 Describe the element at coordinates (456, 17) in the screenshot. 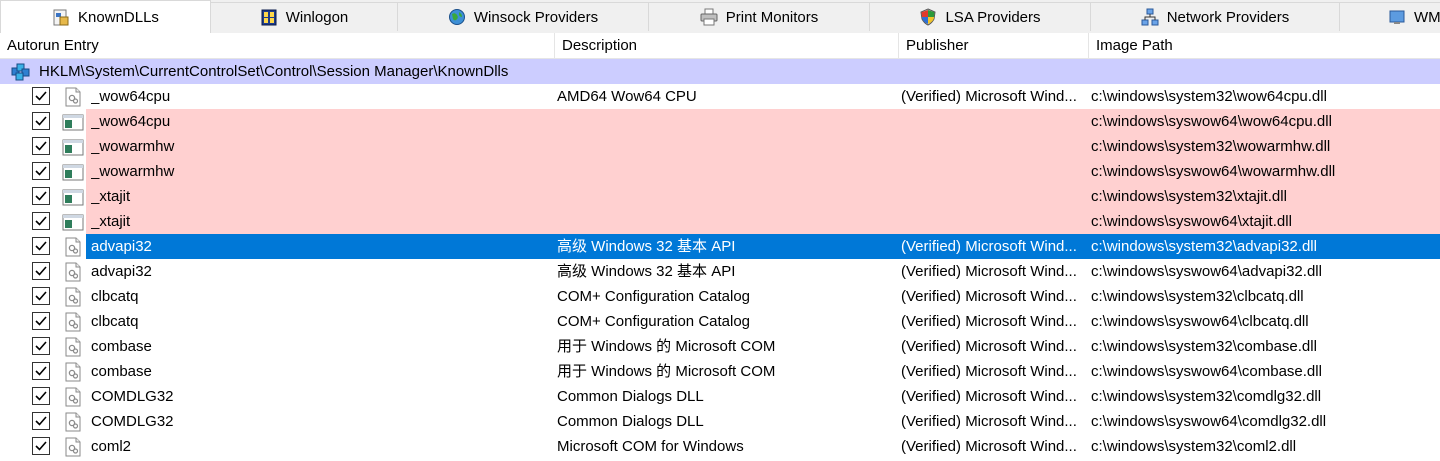

I see `winsock-globe-icon` at that location.